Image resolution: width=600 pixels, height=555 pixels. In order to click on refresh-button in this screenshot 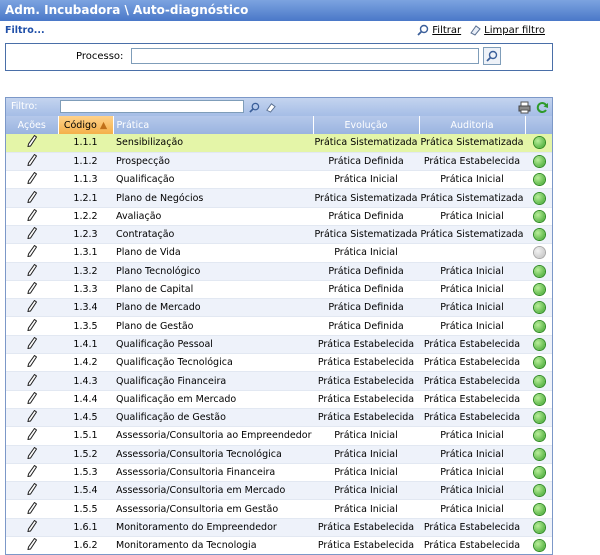, I will do `click(542, 107)`.